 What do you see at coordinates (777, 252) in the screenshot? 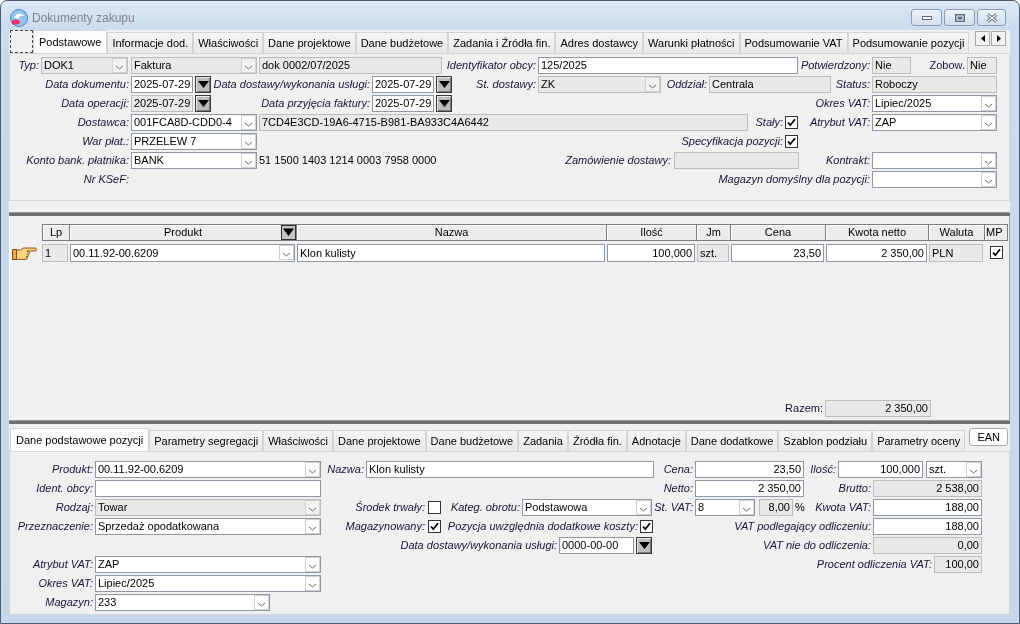
I see `table-cell: 23,50` at bounding box center [777, 252].